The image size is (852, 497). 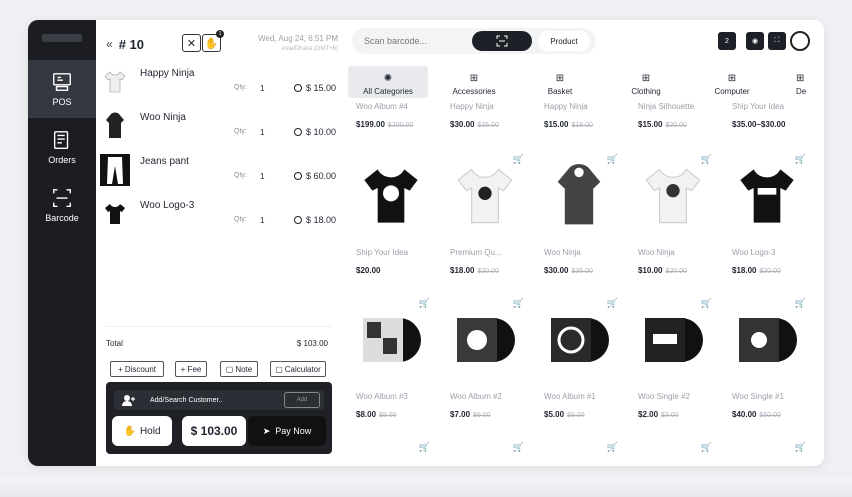 What do you see at coordinates (646, 82) in the screenshot?
I see `category-clothing: ⊞ Clothing` at bounding box center [646, 82].